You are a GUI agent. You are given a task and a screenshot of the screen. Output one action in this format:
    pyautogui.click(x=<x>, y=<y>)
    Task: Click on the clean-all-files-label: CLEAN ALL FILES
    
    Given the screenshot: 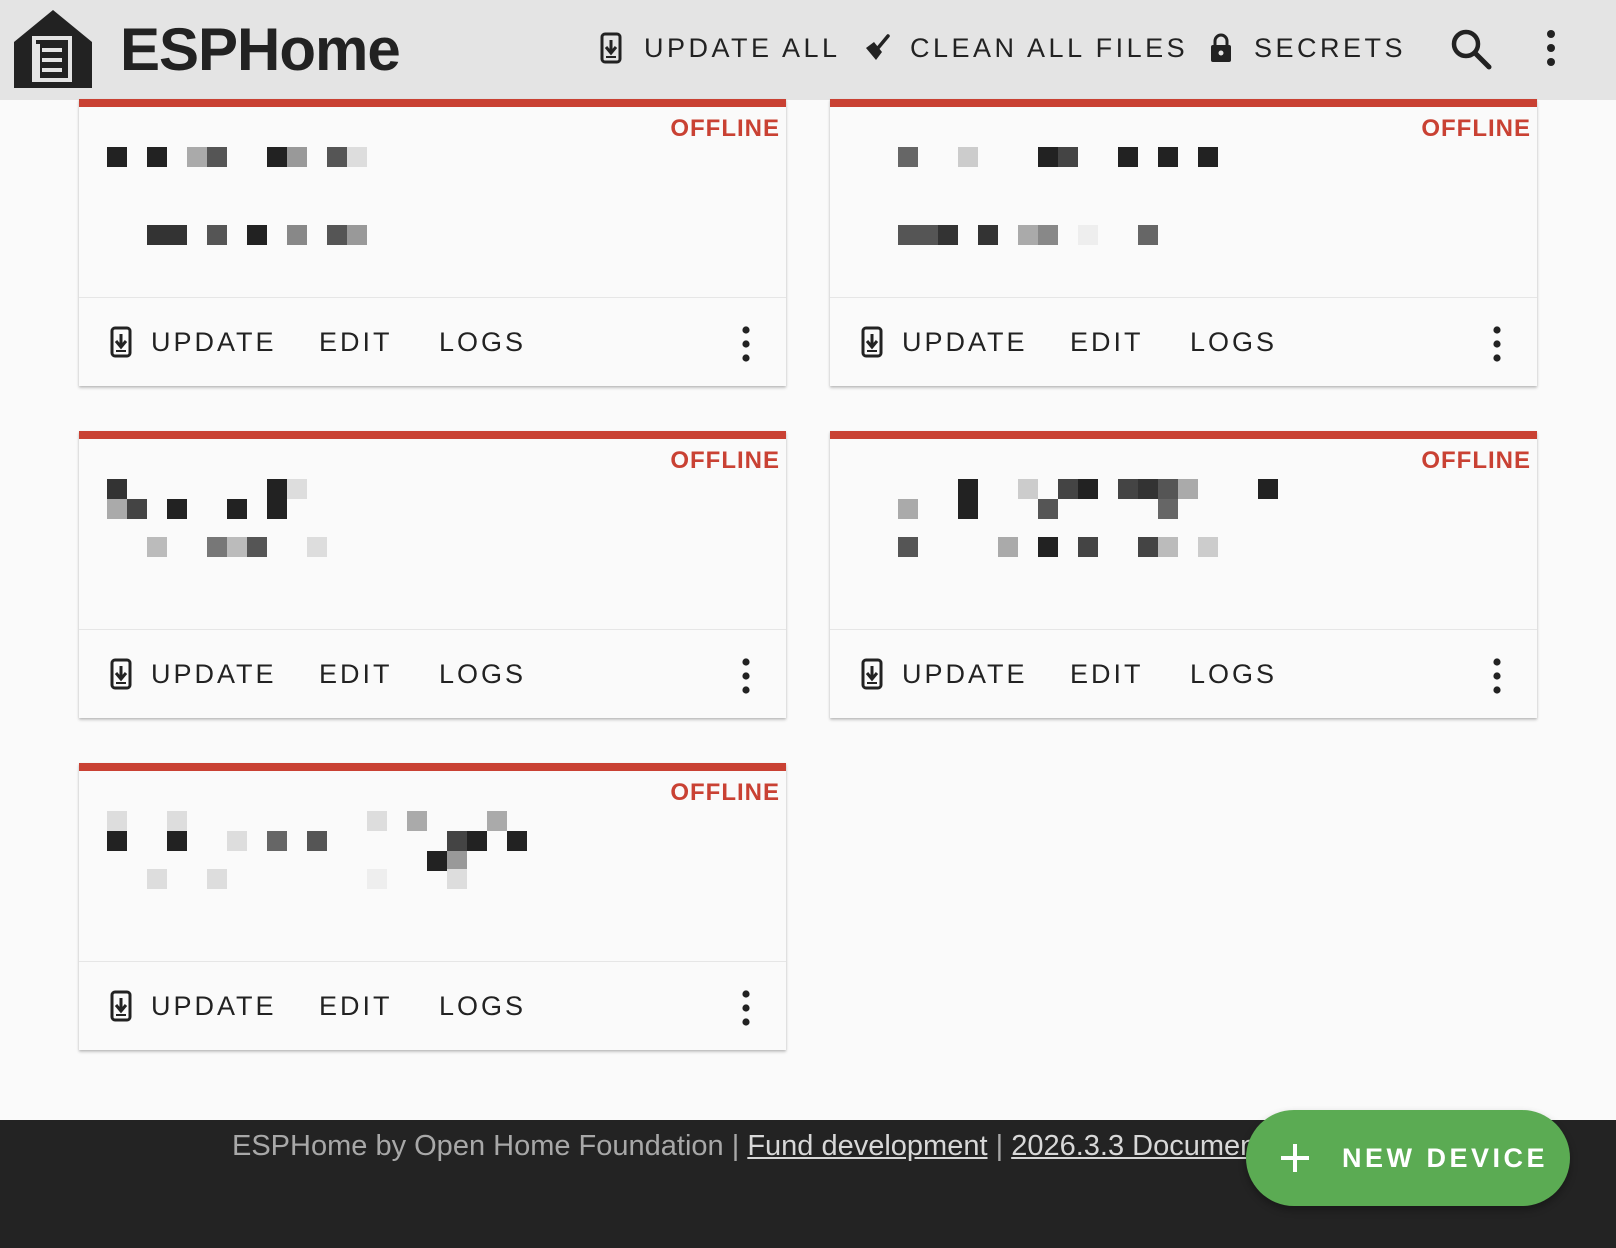 What is the action you would take?
    pyautogui.click(x=1049, y=47)
    